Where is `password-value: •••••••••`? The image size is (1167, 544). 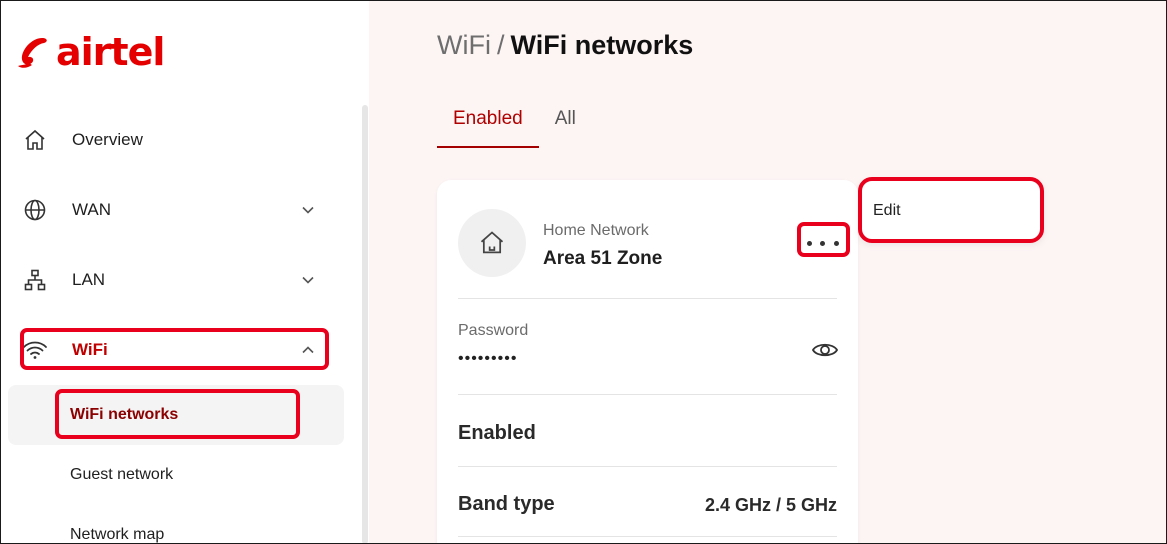 password-value: ••••••••• is located at coordinates (488, 358).